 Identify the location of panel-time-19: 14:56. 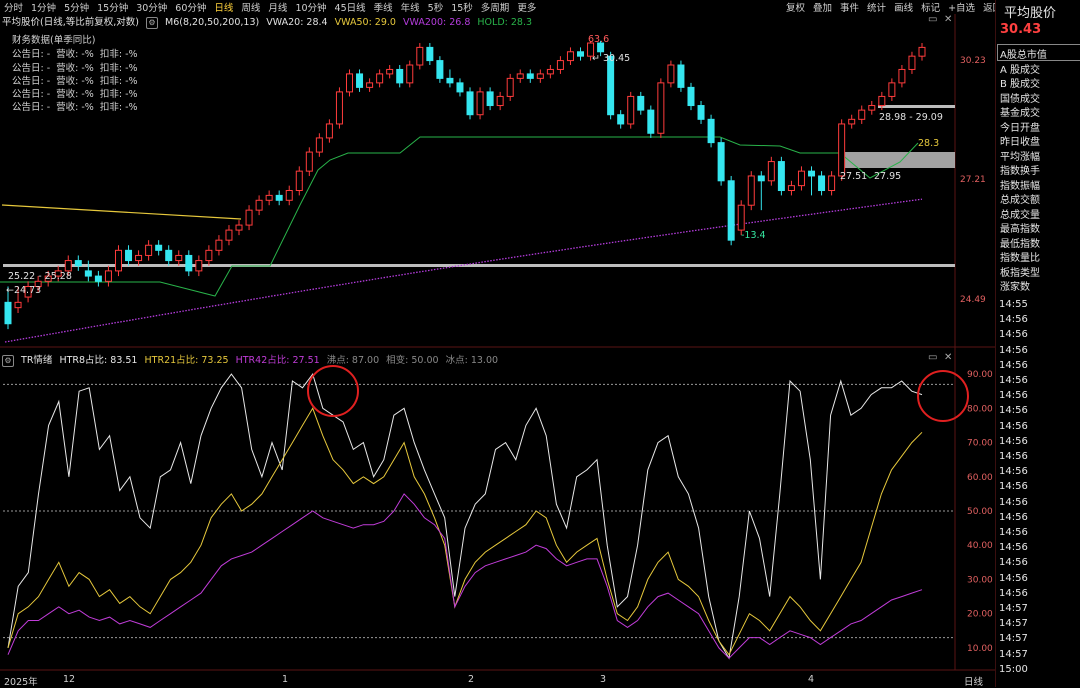
(1013, 593).